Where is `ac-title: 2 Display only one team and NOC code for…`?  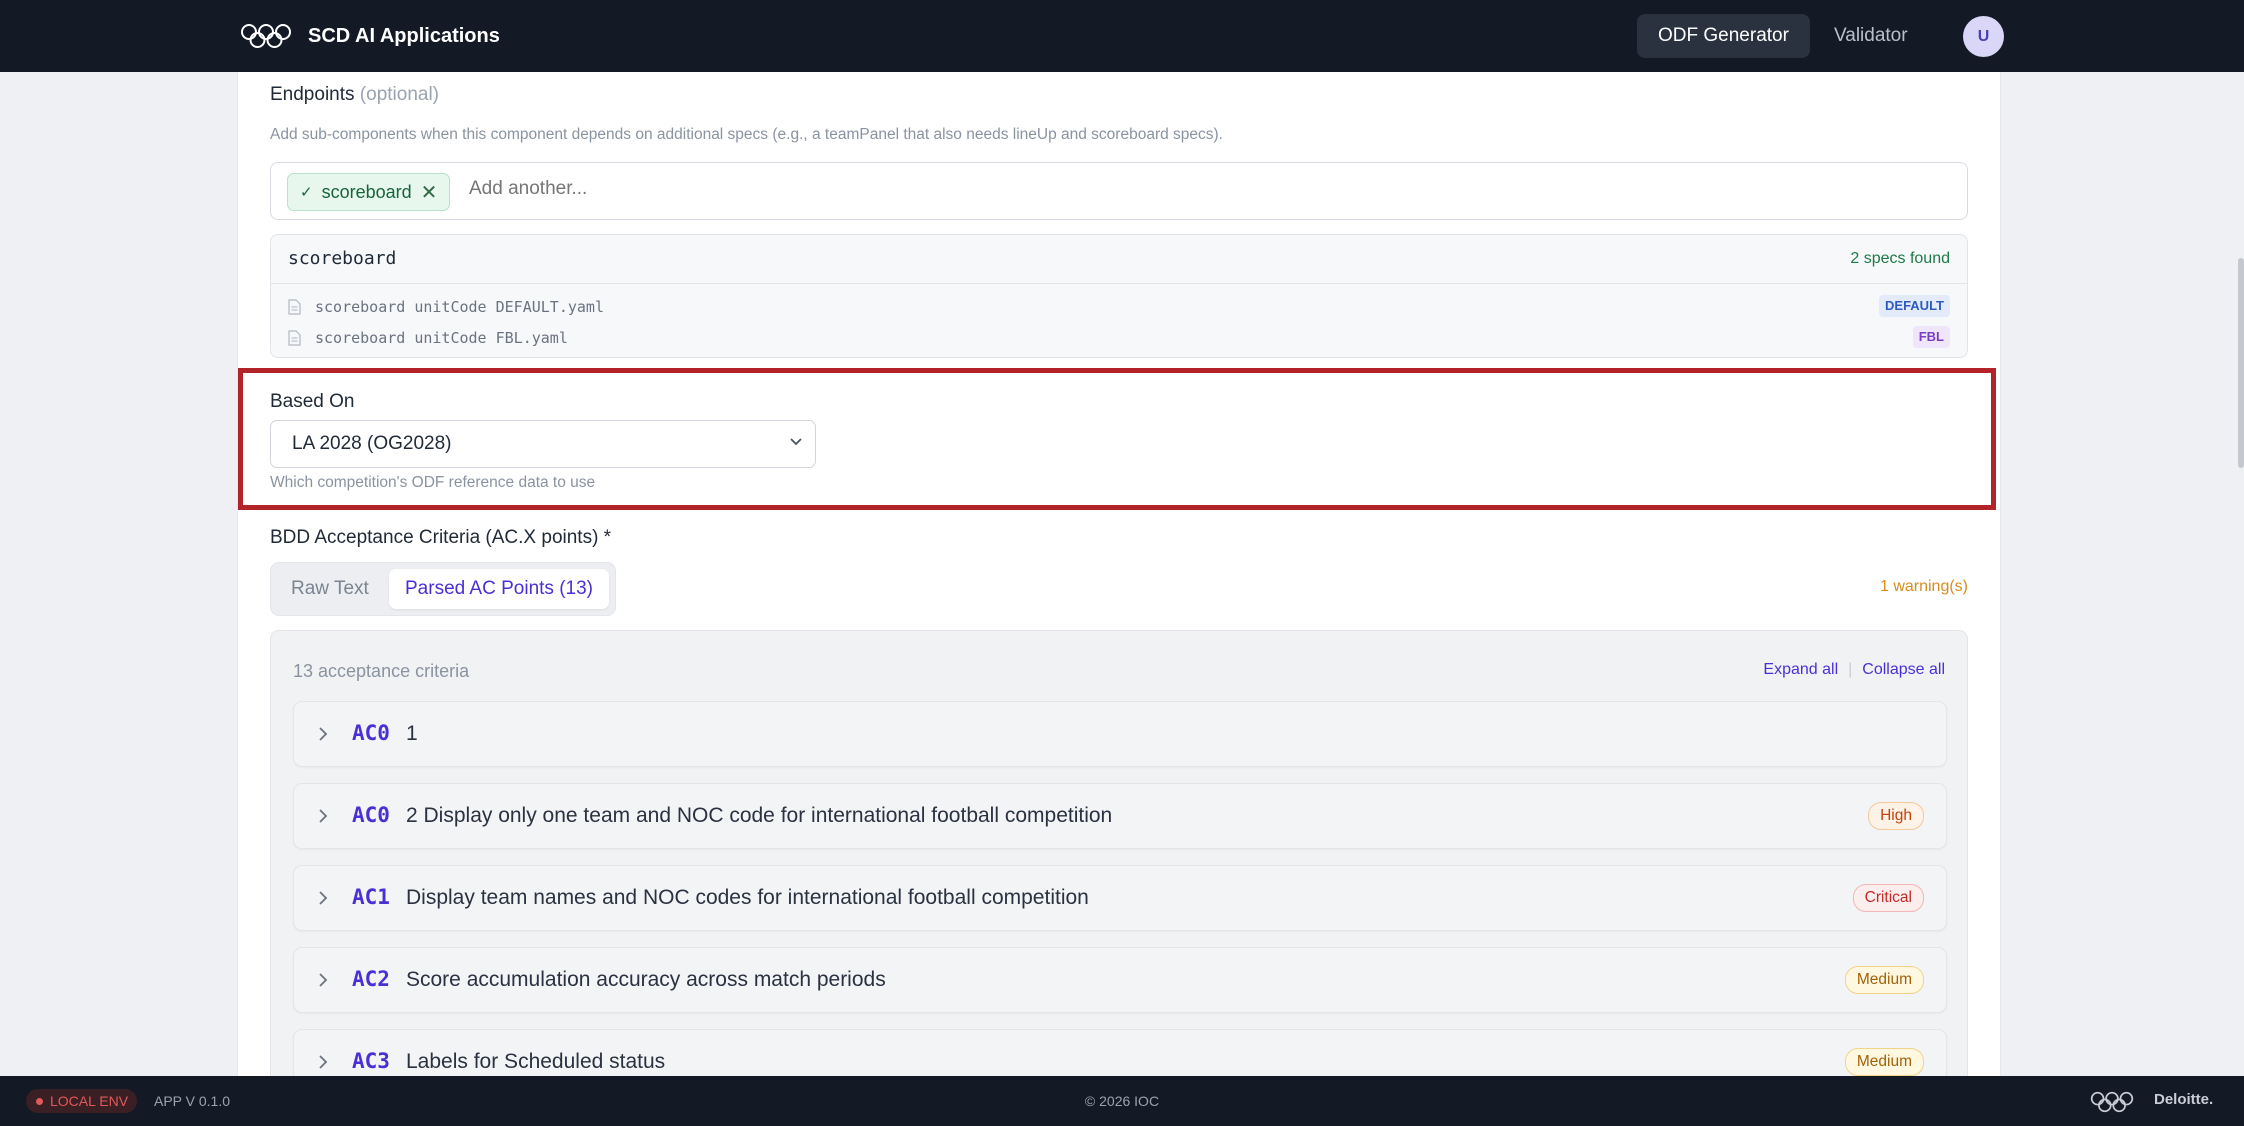
ac-title: 2 Display only one team and NOC code for… is located at coordinates (759, 815).